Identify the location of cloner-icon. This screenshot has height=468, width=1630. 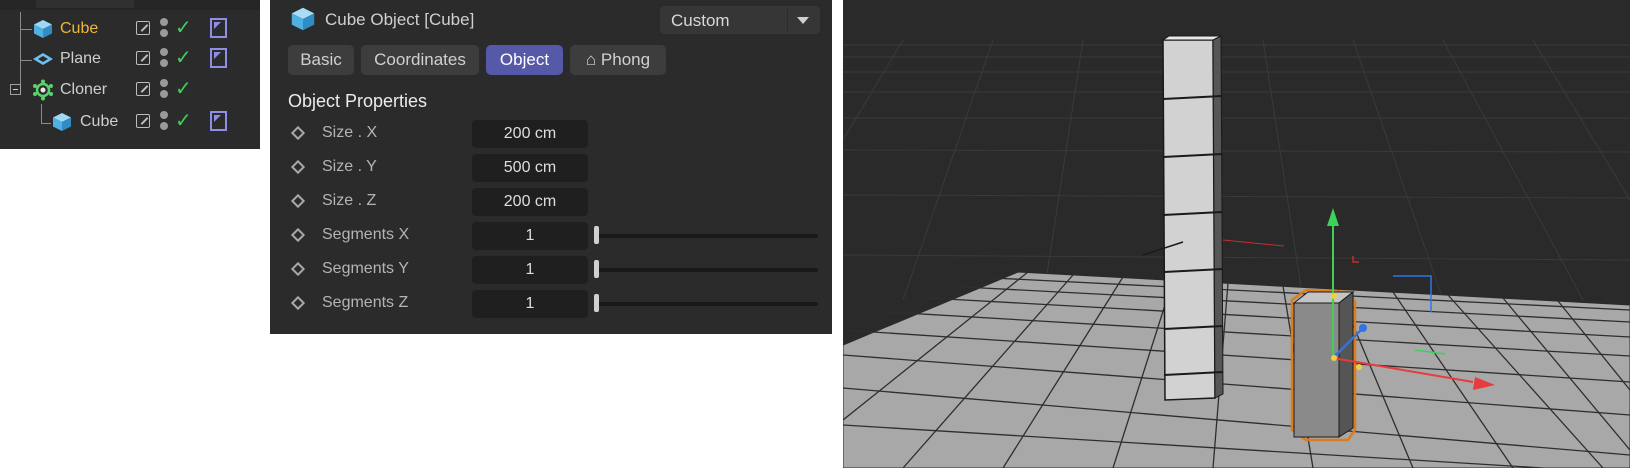
(43, 90).